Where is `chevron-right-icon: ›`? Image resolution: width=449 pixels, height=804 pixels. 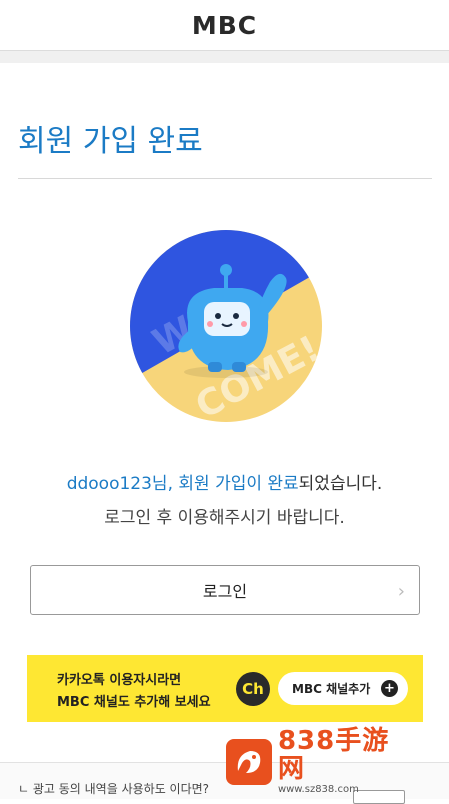
chevron-right-icon: › is located at coordinates (401, 591).